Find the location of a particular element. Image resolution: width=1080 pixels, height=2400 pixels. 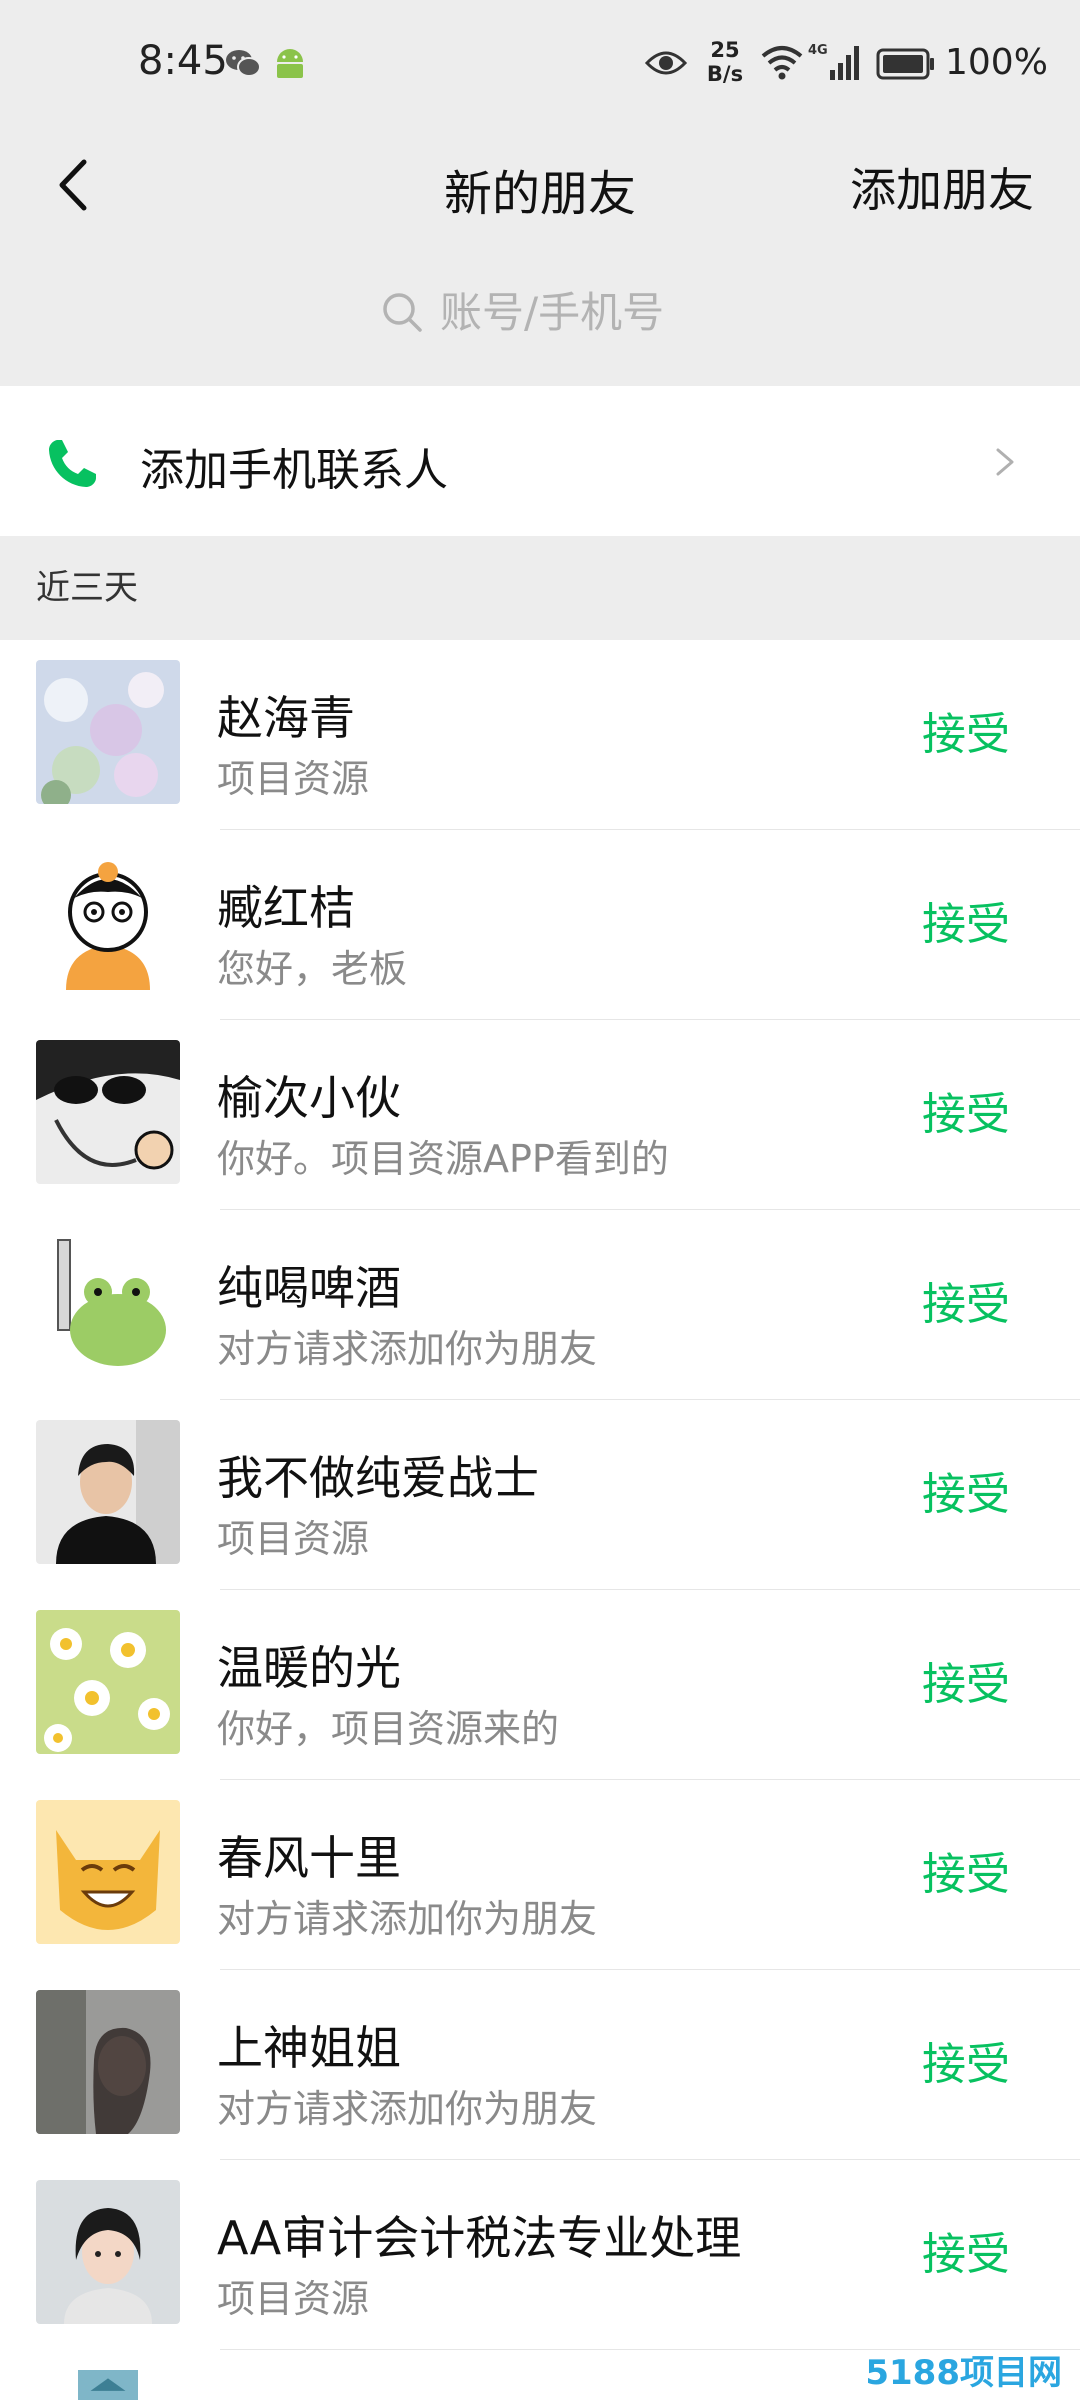

add-phone-contacts-label: 添加手机联系人 is located at coordinates (294, 470).